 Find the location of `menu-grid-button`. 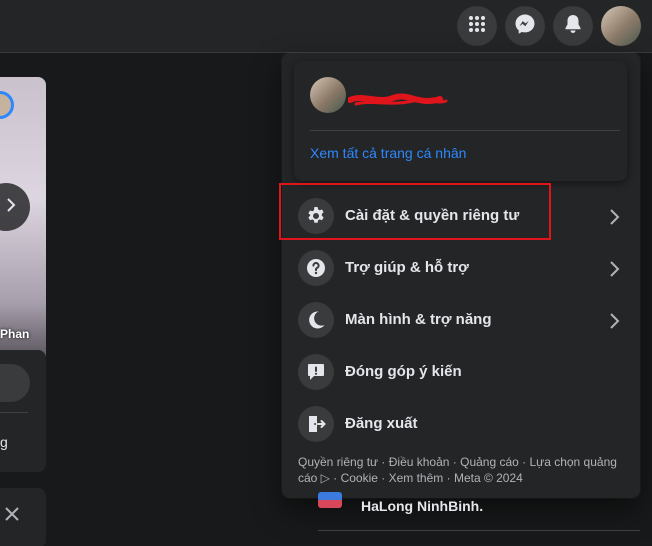

menu-grid-button is located at coordinates (477, 26).